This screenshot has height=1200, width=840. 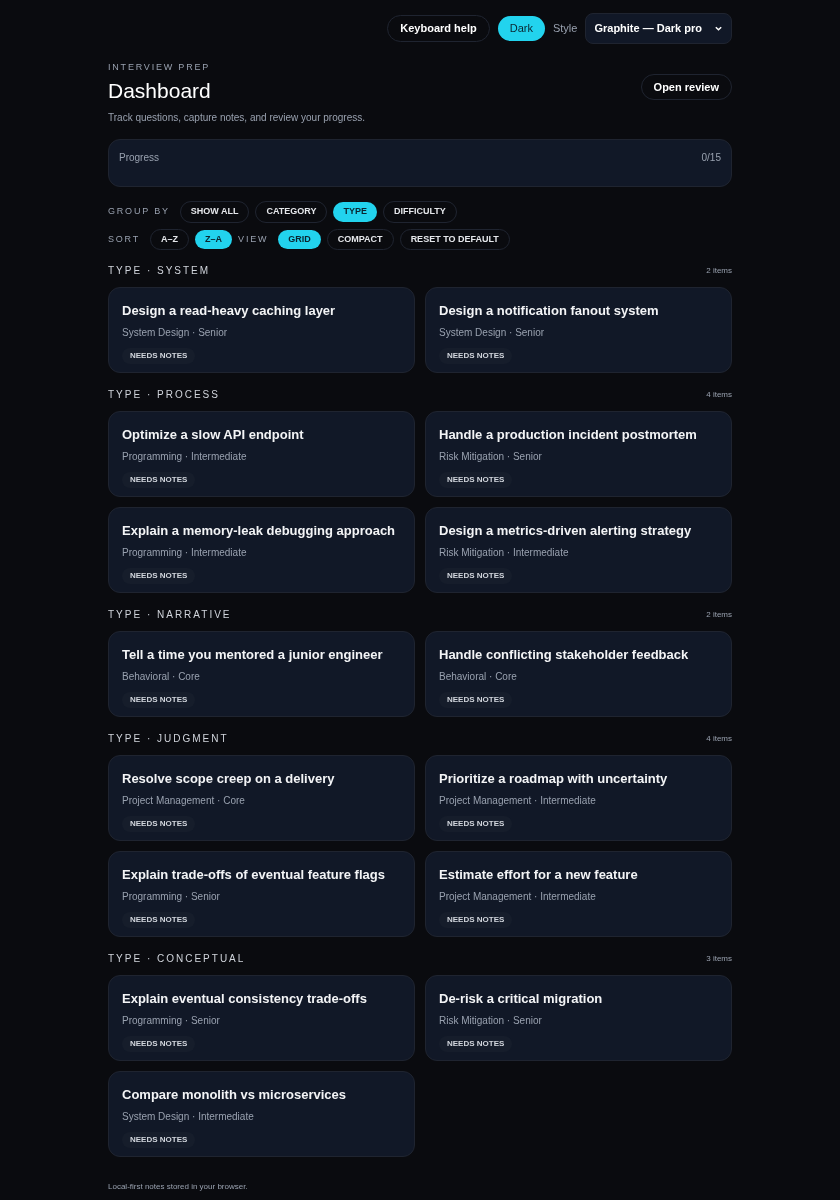 I want to click on card-title: Handle a production incident postmortem, so click(x=568, y=435).